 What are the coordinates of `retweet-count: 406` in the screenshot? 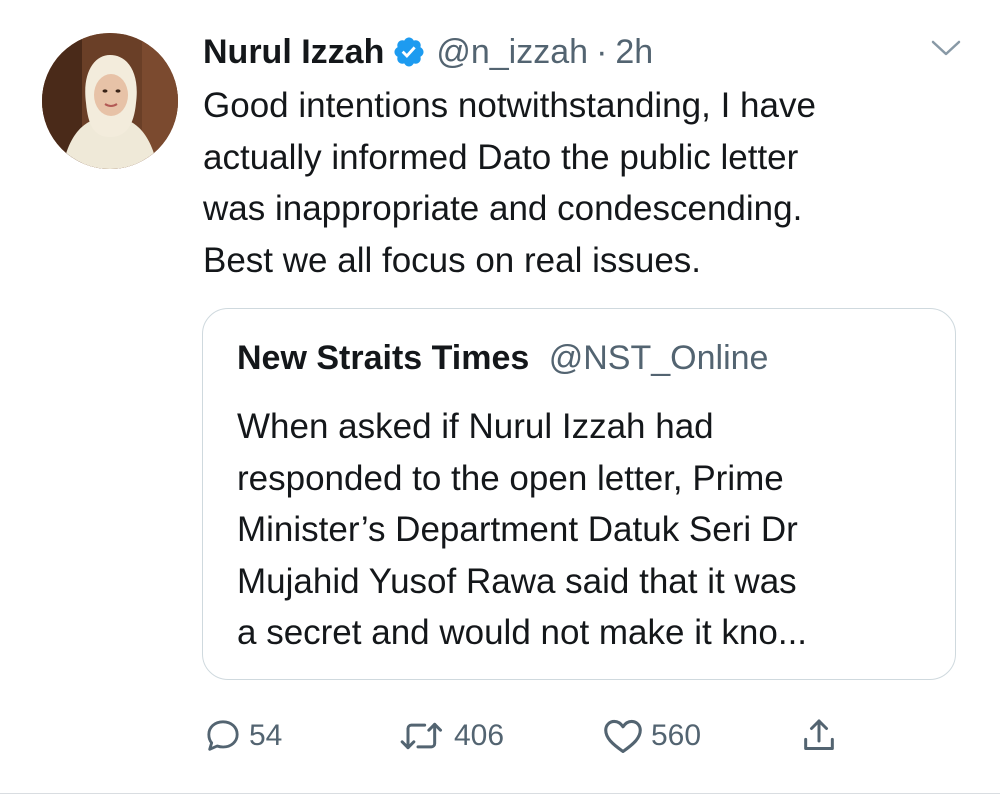 It's located at (479, 735).